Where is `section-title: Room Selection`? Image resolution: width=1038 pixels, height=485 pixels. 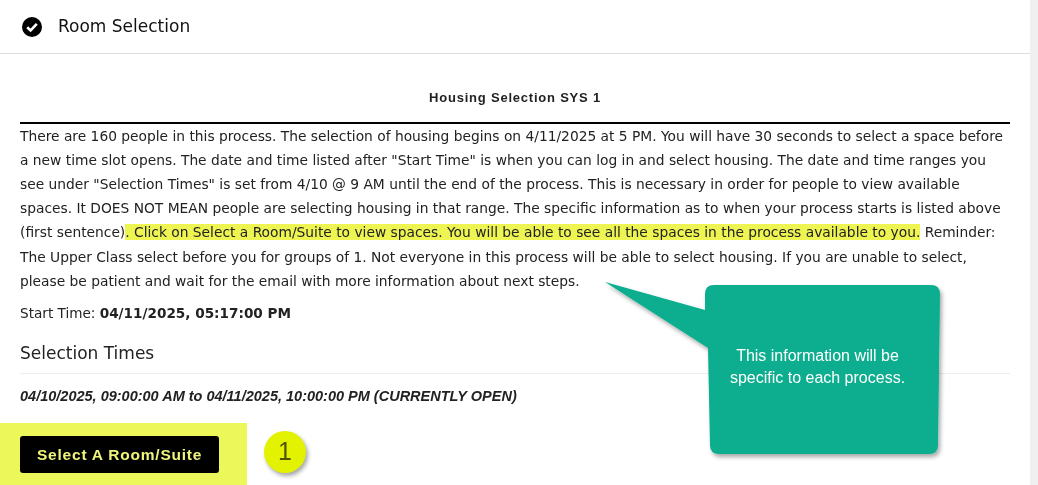 section-title: Room Selection is located at coordinates (124, 26).